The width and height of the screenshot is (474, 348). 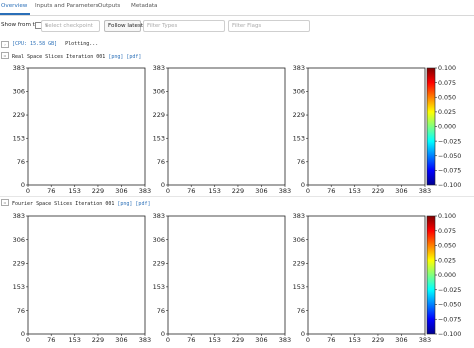 I want to click on tab-outputs: Outputs, so click(x=109, y=6).